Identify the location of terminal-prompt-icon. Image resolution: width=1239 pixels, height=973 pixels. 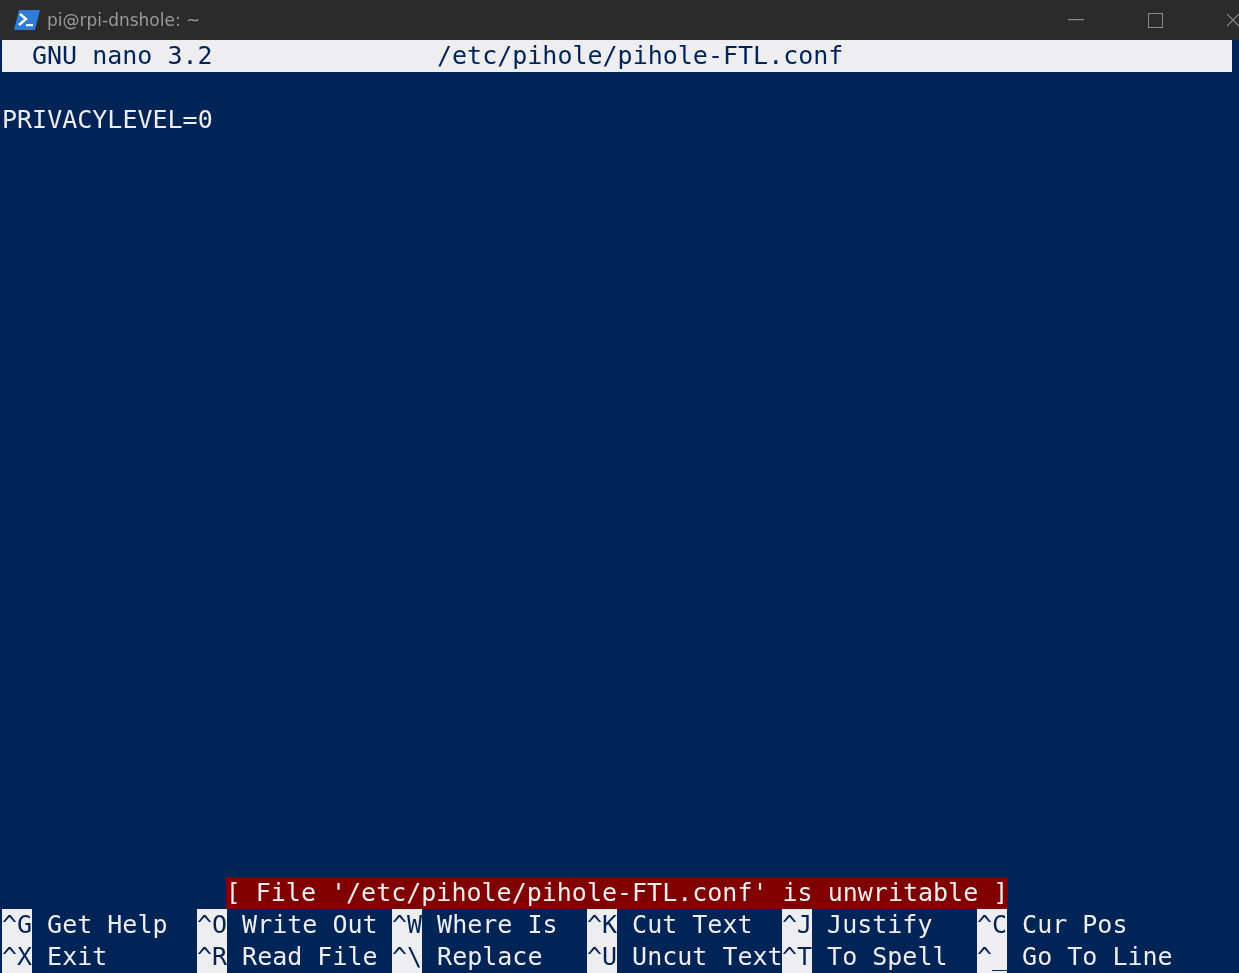
(27, 20).